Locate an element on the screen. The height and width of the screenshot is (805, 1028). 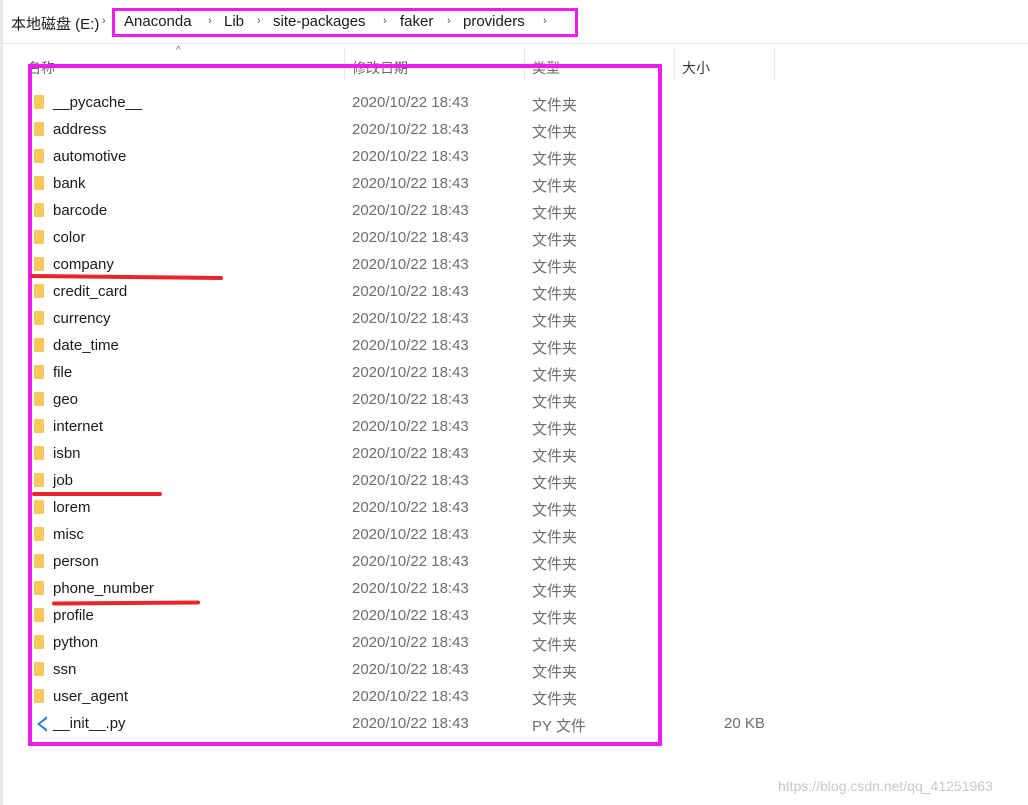
file-row: phone_number 2020/10/22 18:43 文件夹 is located at coordinates (400, 589).